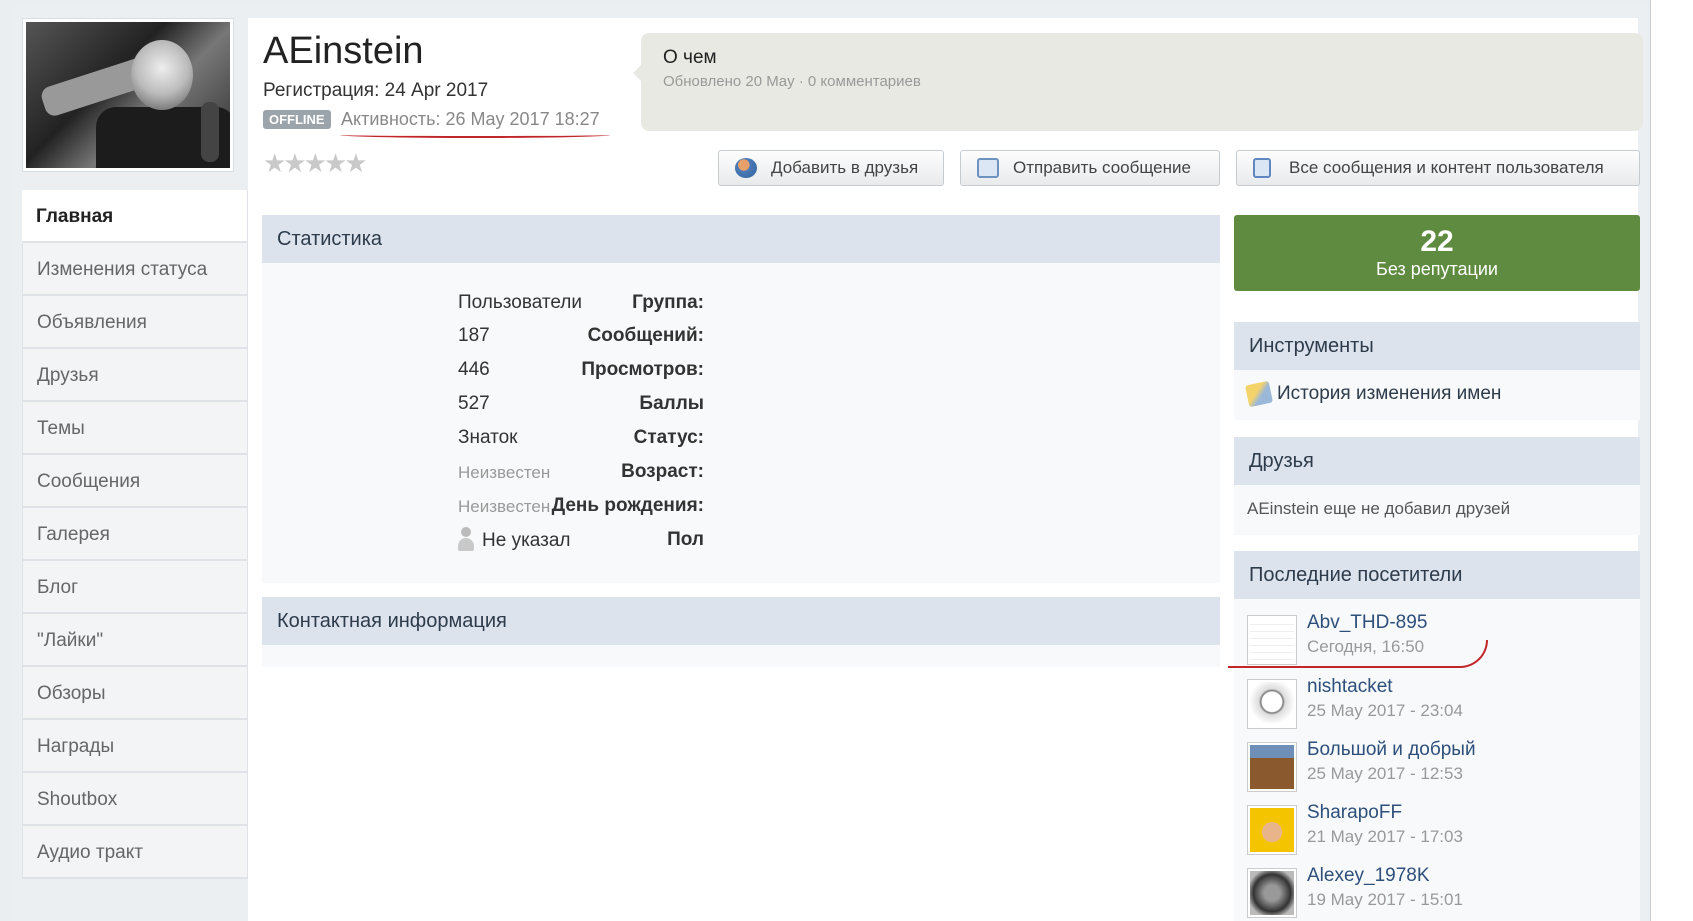 The image size is (1693, 921). I want to click on visitor-name: Alexey_1978K, so click(1368, 876).